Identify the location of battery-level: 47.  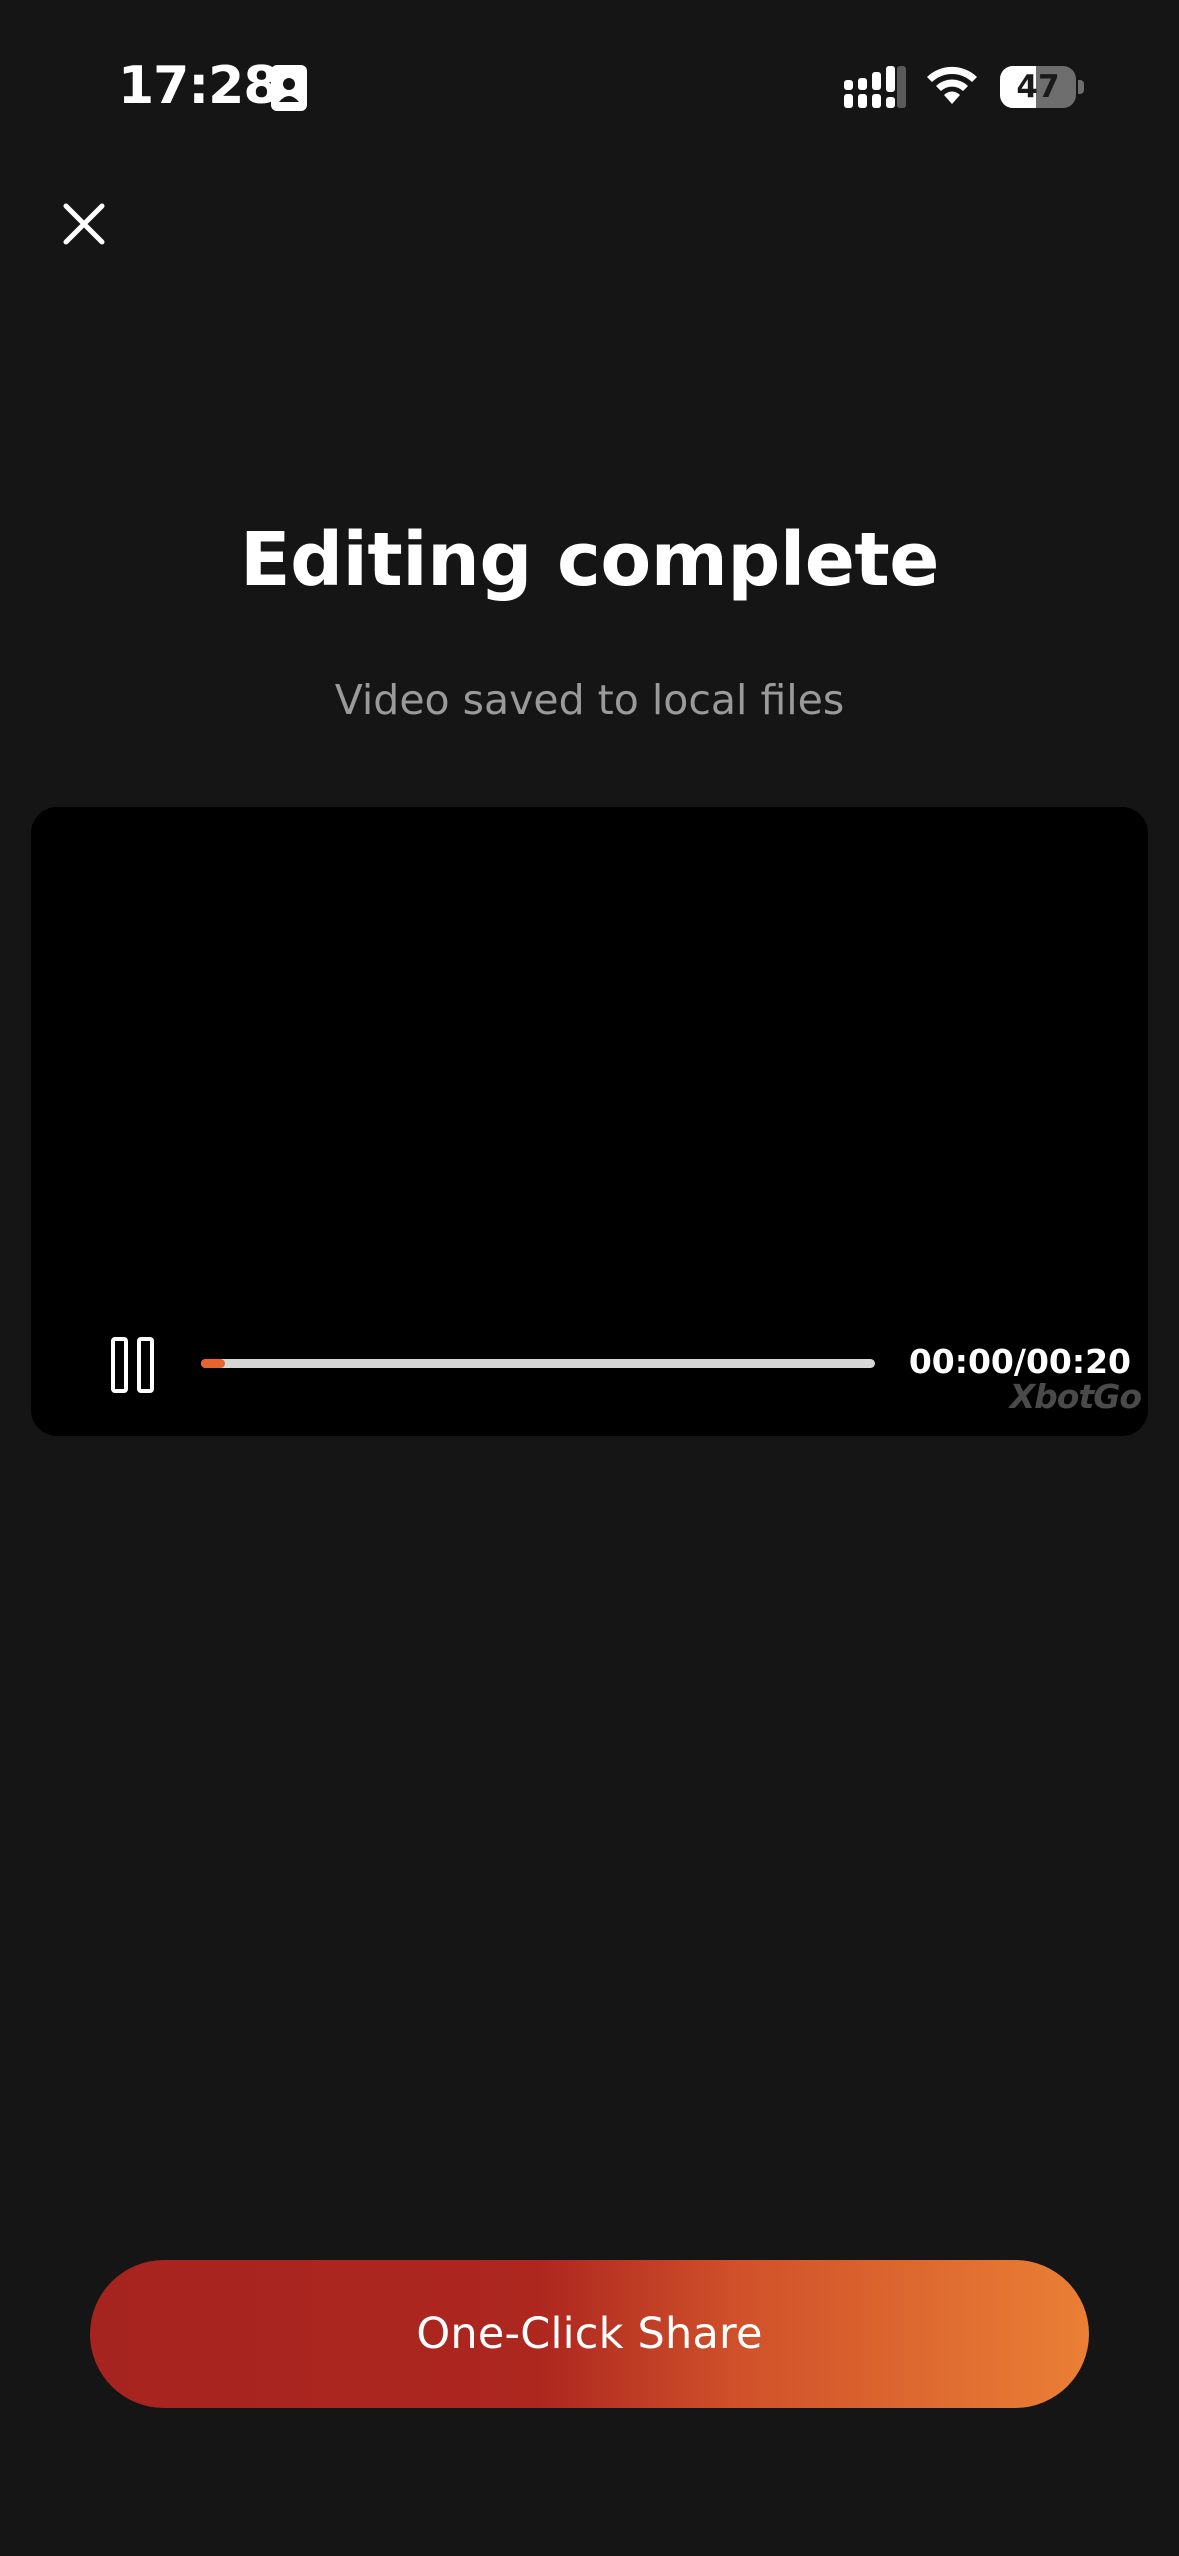
(1038, 87).